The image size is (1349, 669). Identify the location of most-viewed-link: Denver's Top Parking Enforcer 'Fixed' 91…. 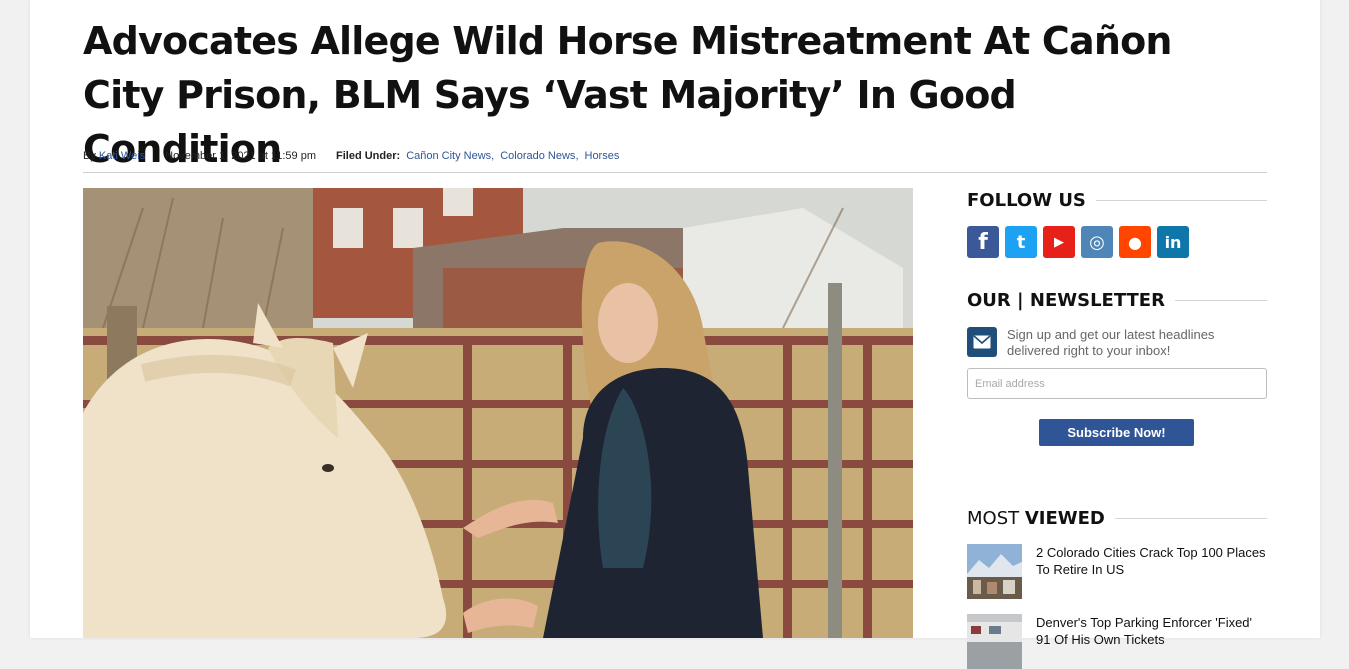
(1151, 641).